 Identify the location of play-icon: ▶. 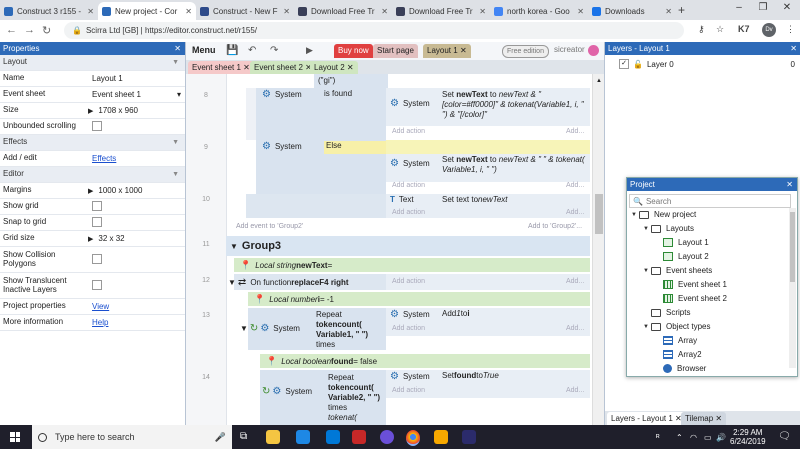
(309, 50).